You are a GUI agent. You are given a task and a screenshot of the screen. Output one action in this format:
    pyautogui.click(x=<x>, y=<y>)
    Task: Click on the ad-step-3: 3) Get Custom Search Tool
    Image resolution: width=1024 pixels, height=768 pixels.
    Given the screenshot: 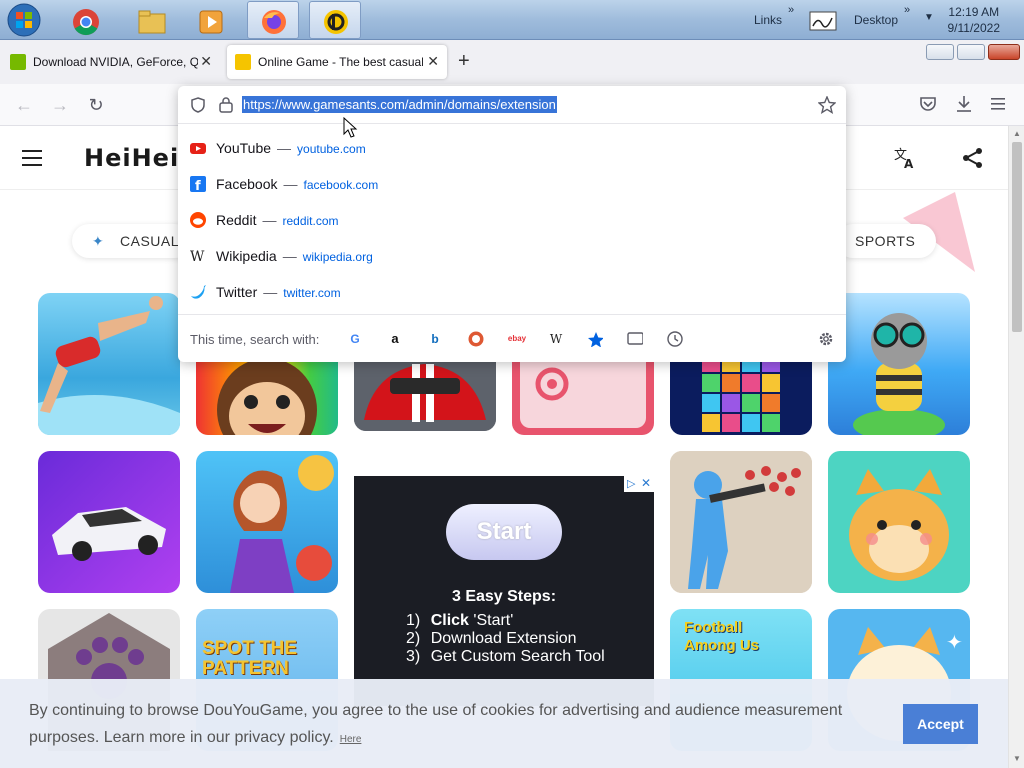 What is the action you would take?
    pyautogui.click(x=505, y=657)
    